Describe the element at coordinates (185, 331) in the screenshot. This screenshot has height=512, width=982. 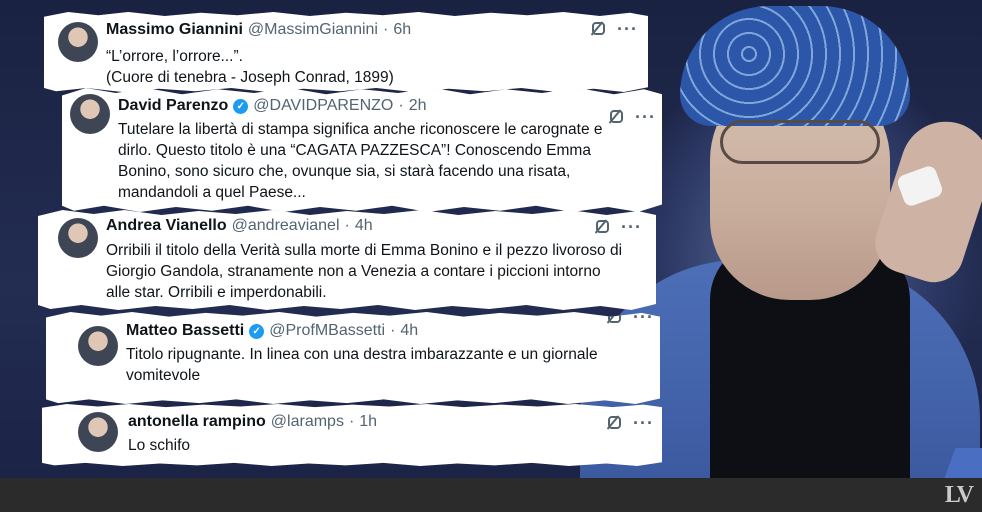
I see `author-name: Matteo Bassetti` at that location.